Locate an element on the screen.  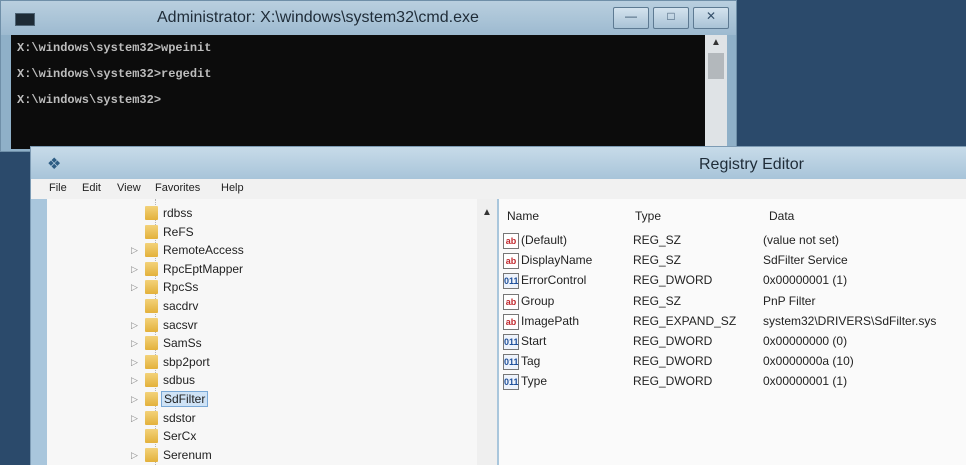
console-line: X:\windows\system32>regedit is located at coordinates (114, 74).